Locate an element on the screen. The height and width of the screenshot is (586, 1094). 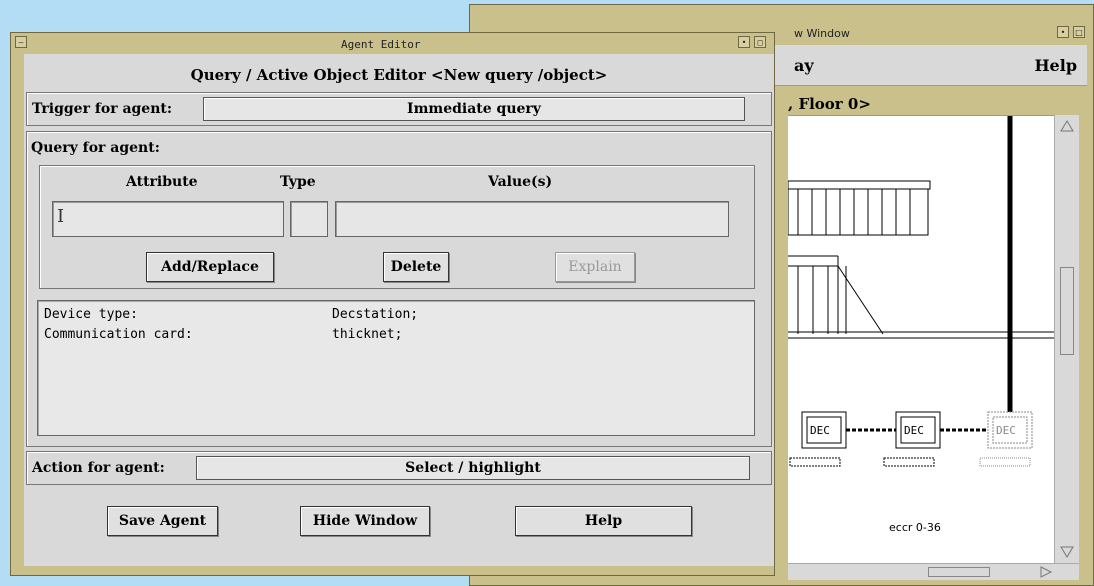
attribute-input: I is located at coordinates (168, 219).